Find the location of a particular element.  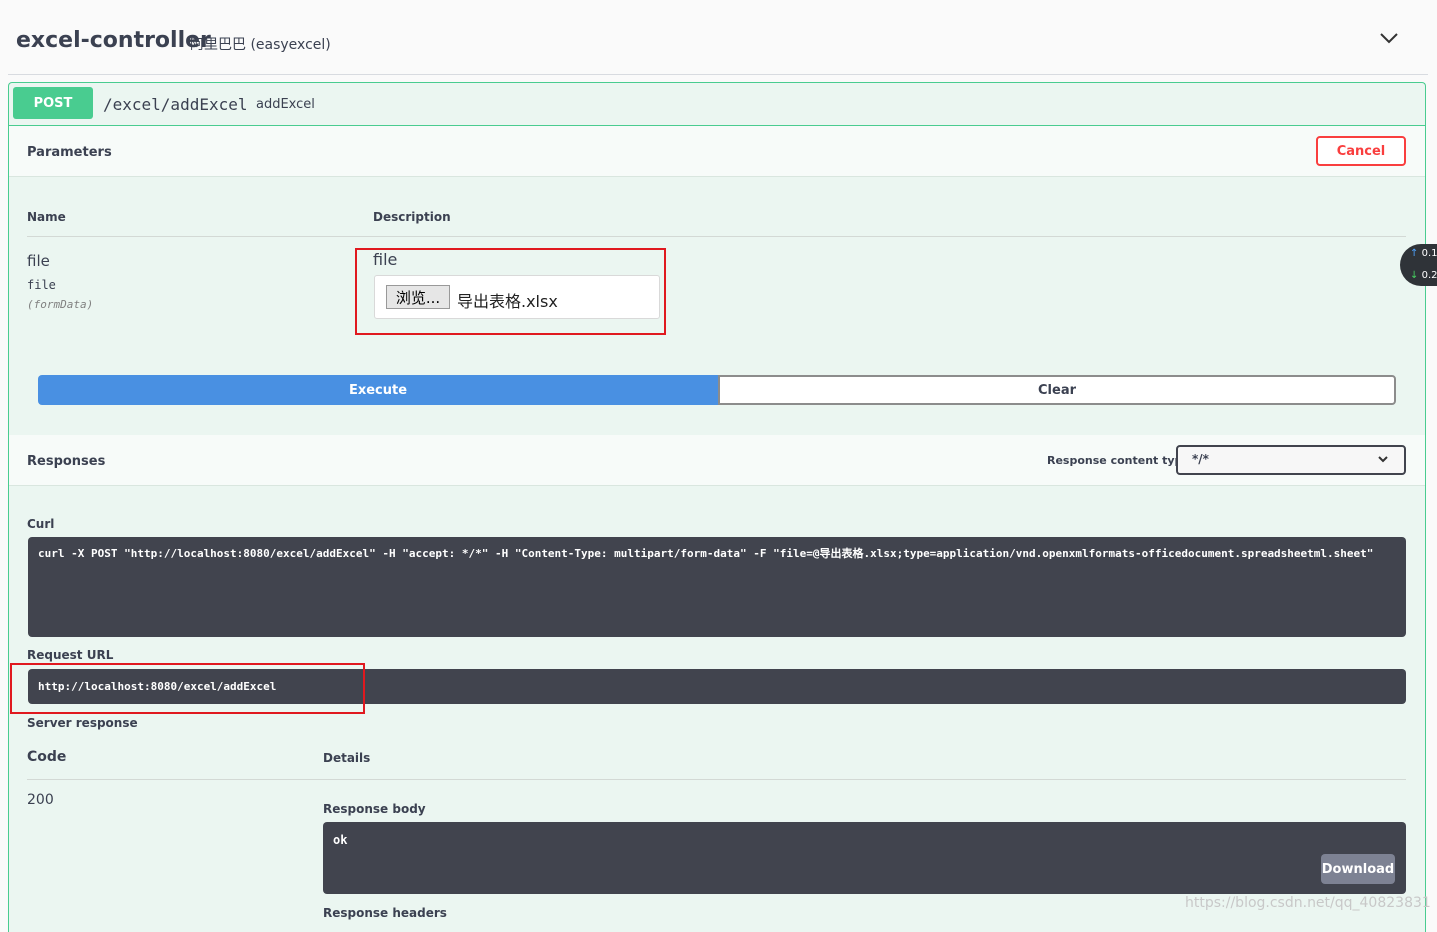

download-speed: ↓ 0.2 is located at coordinates (1423, 275).